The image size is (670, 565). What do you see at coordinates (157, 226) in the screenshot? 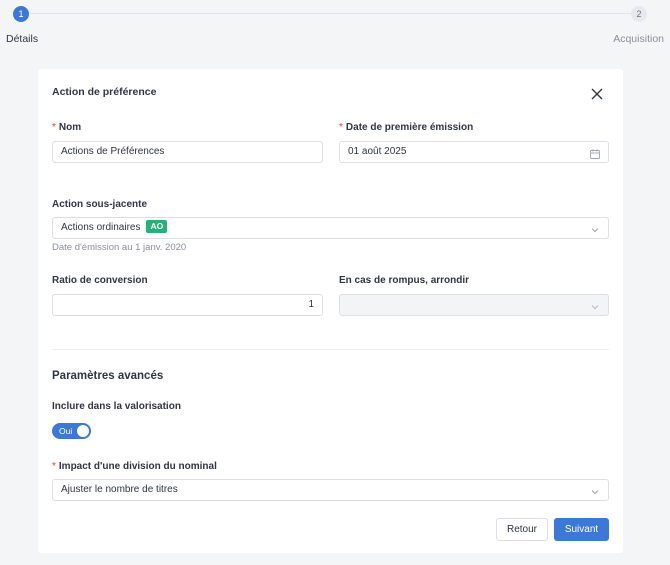
I see `action-type-badge: AO` at bounding box center [157, 226].